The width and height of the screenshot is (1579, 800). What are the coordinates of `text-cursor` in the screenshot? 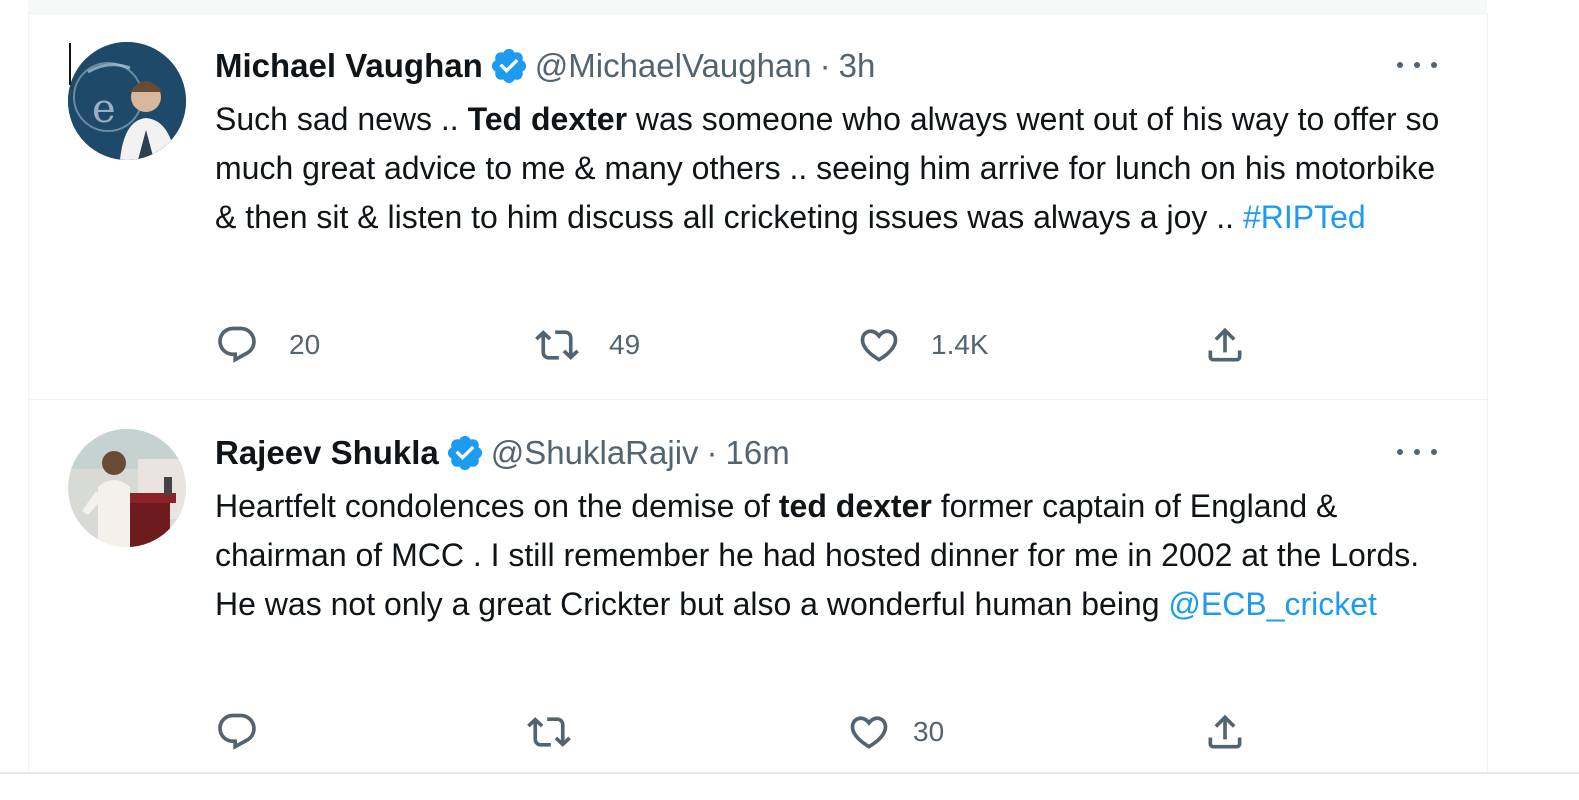 It's located at (70, 64).